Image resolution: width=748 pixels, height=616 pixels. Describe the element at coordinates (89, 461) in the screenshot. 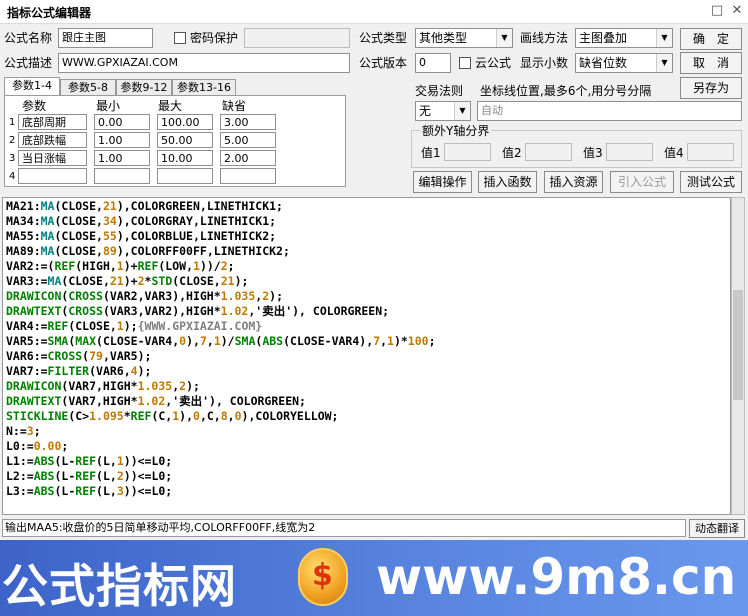

I see `code-line: L1:=ABS(L-REF(L,1))<=L0;` at that location.